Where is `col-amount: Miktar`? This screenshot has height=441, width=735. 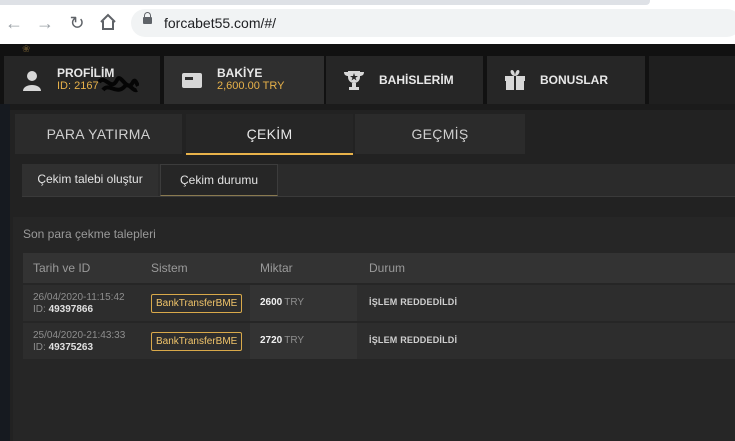
col-amount: Miktar is located at coordinates (276, 268).